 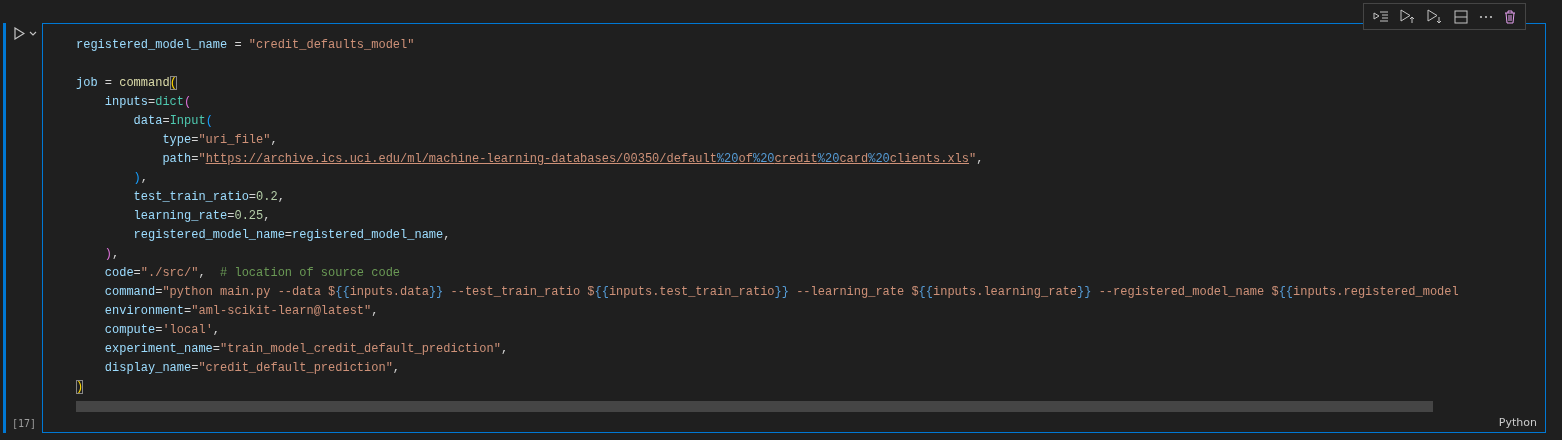 I want to click on code-line: compute='local',, so click(x=162, y=330).